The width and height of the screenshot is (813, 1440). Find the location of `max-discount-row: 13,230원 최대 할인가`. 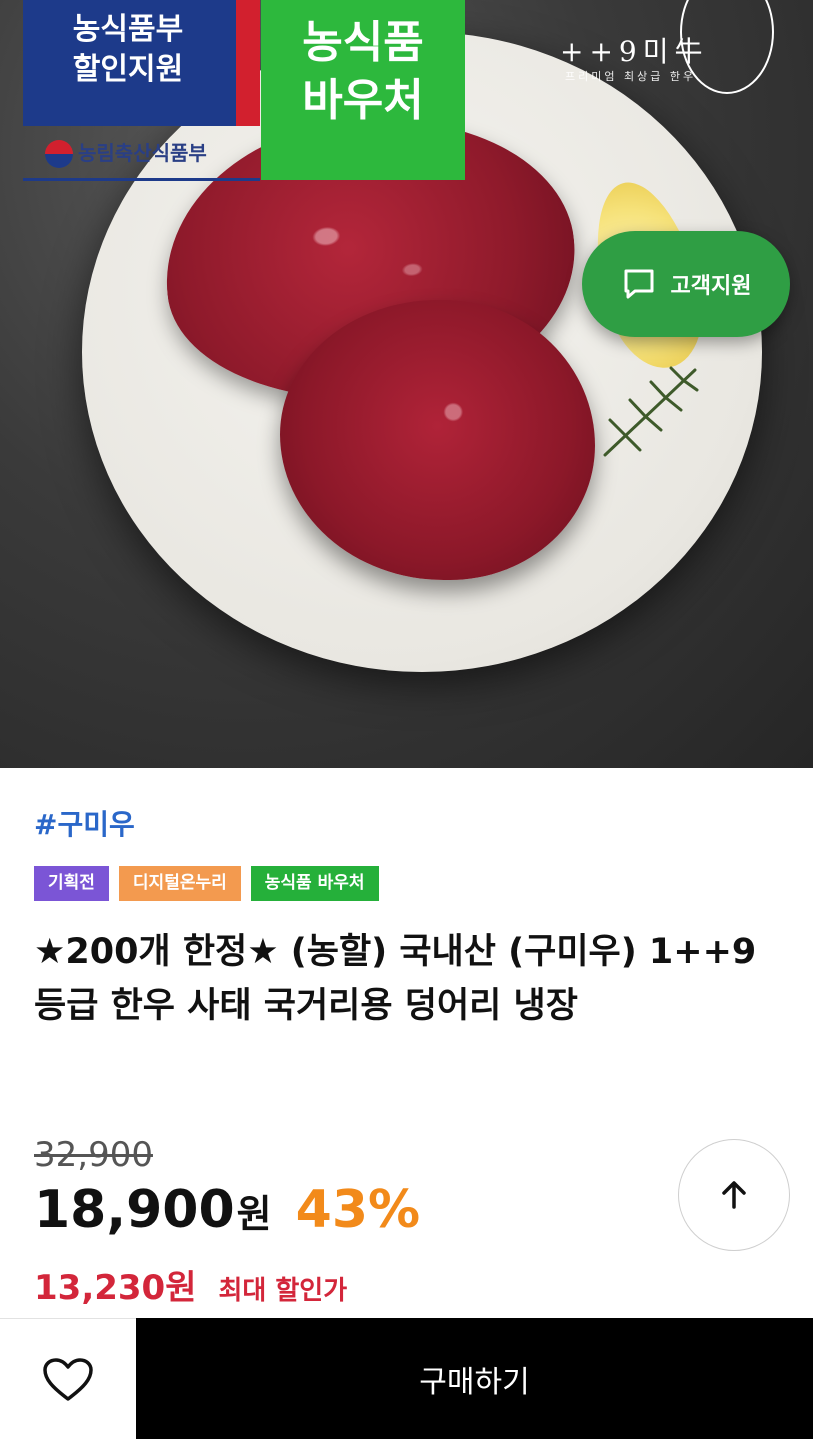

max-discount-row: 13,230원 최대 할인가 is located at coordinates (190, 1284).